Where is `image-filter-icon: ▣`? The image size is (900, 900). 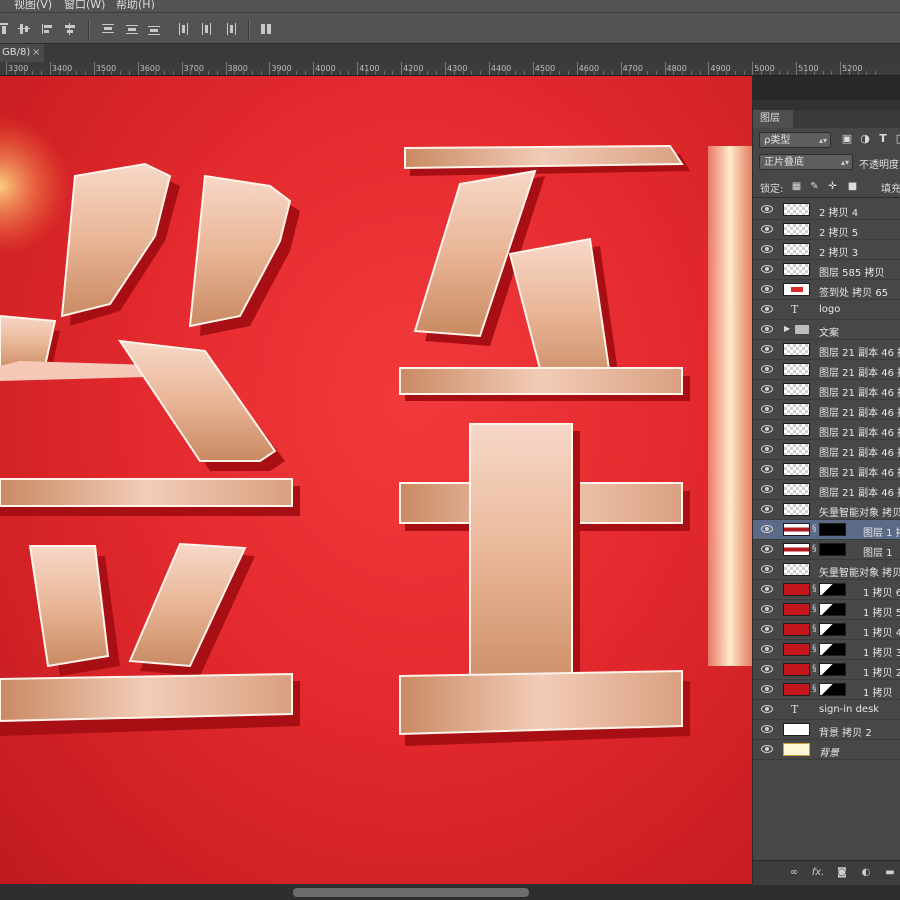
image-filter-icon: ▣ is located at coordinates (847, 139).